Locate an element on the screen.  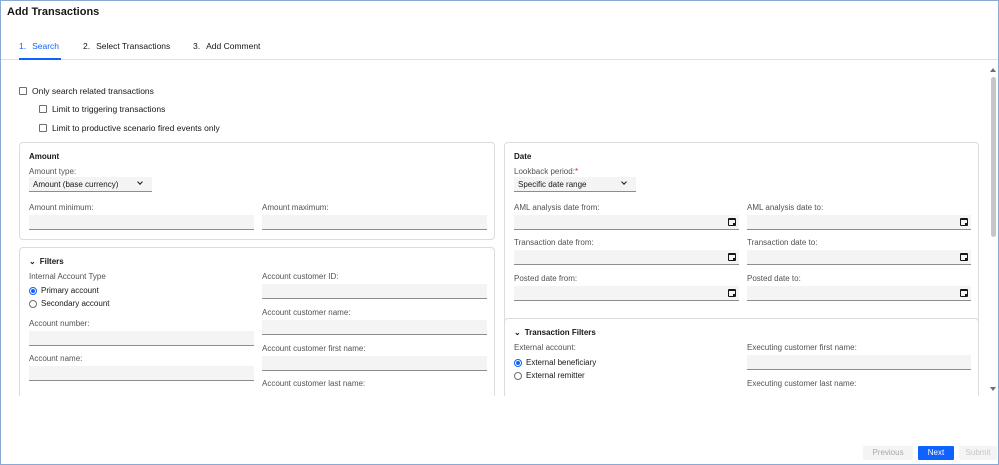
aml-date-to-input is located at coordinates (859, 222).